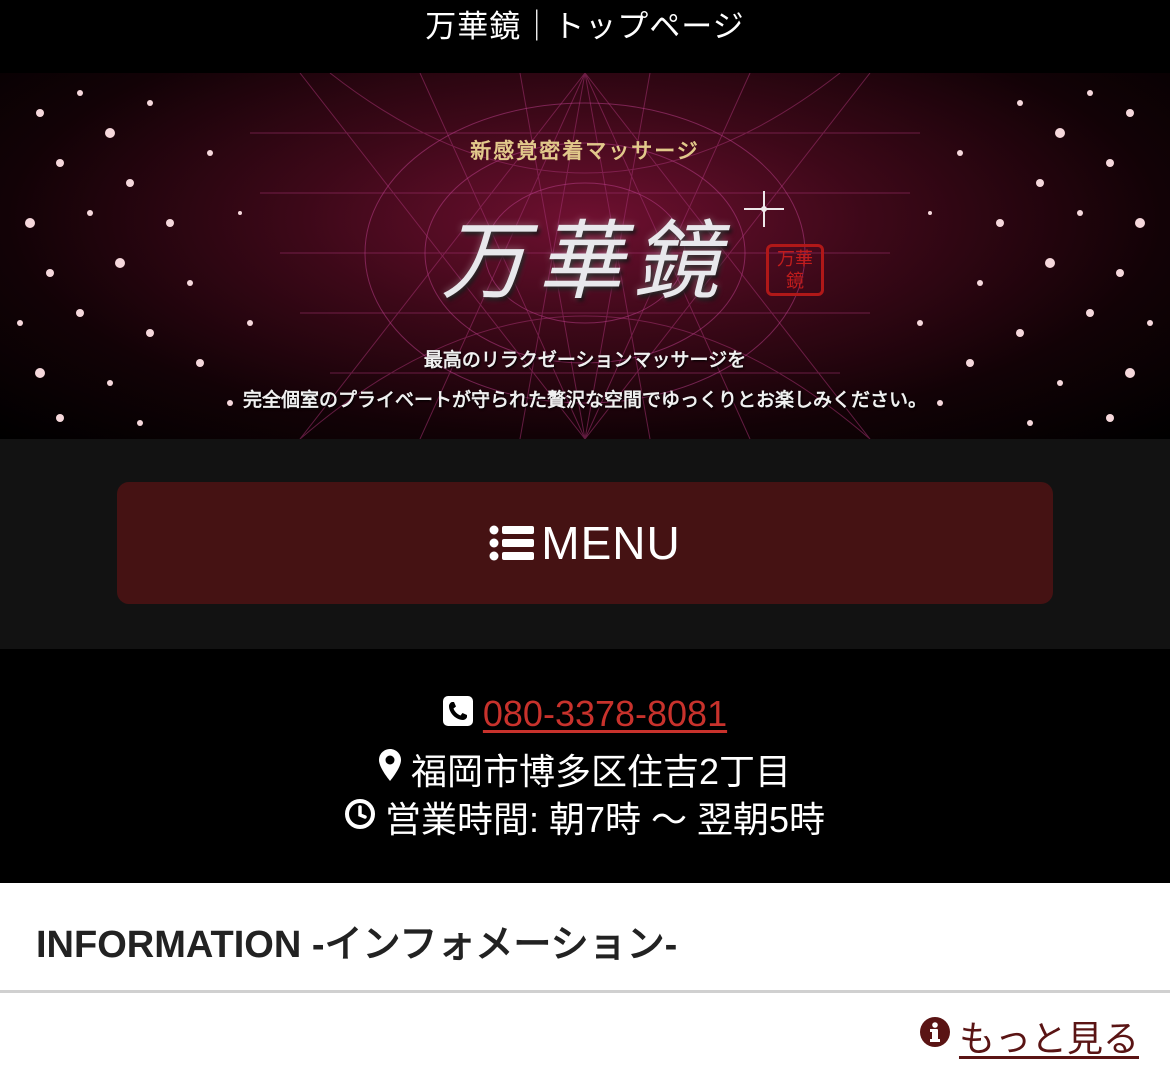  What do you see at coordinates (795, 270) in the screenshot?
I see `logo-seal-stamp: 万華鏡` at bounding box center [795, 270].